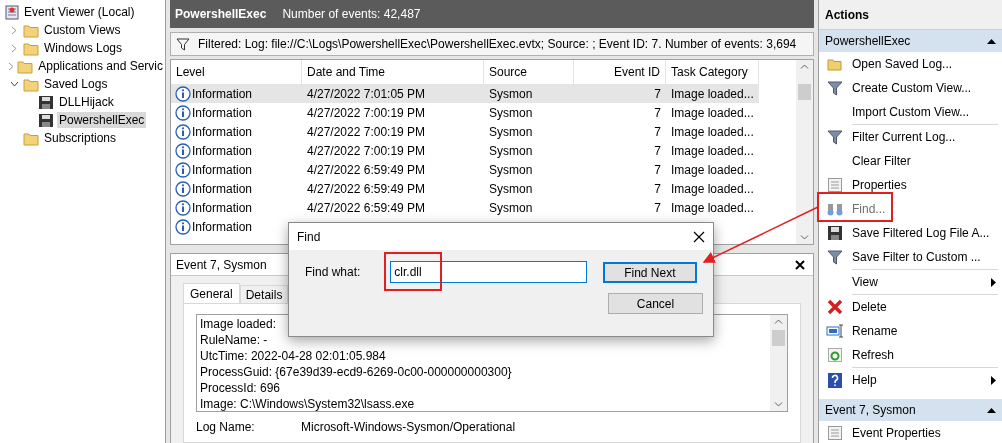 This screenshot has width=1002, height=443. Describe the element at coordinates (234, 340) in the screenshot. I see `detail-line: RuleName: -` at that location.